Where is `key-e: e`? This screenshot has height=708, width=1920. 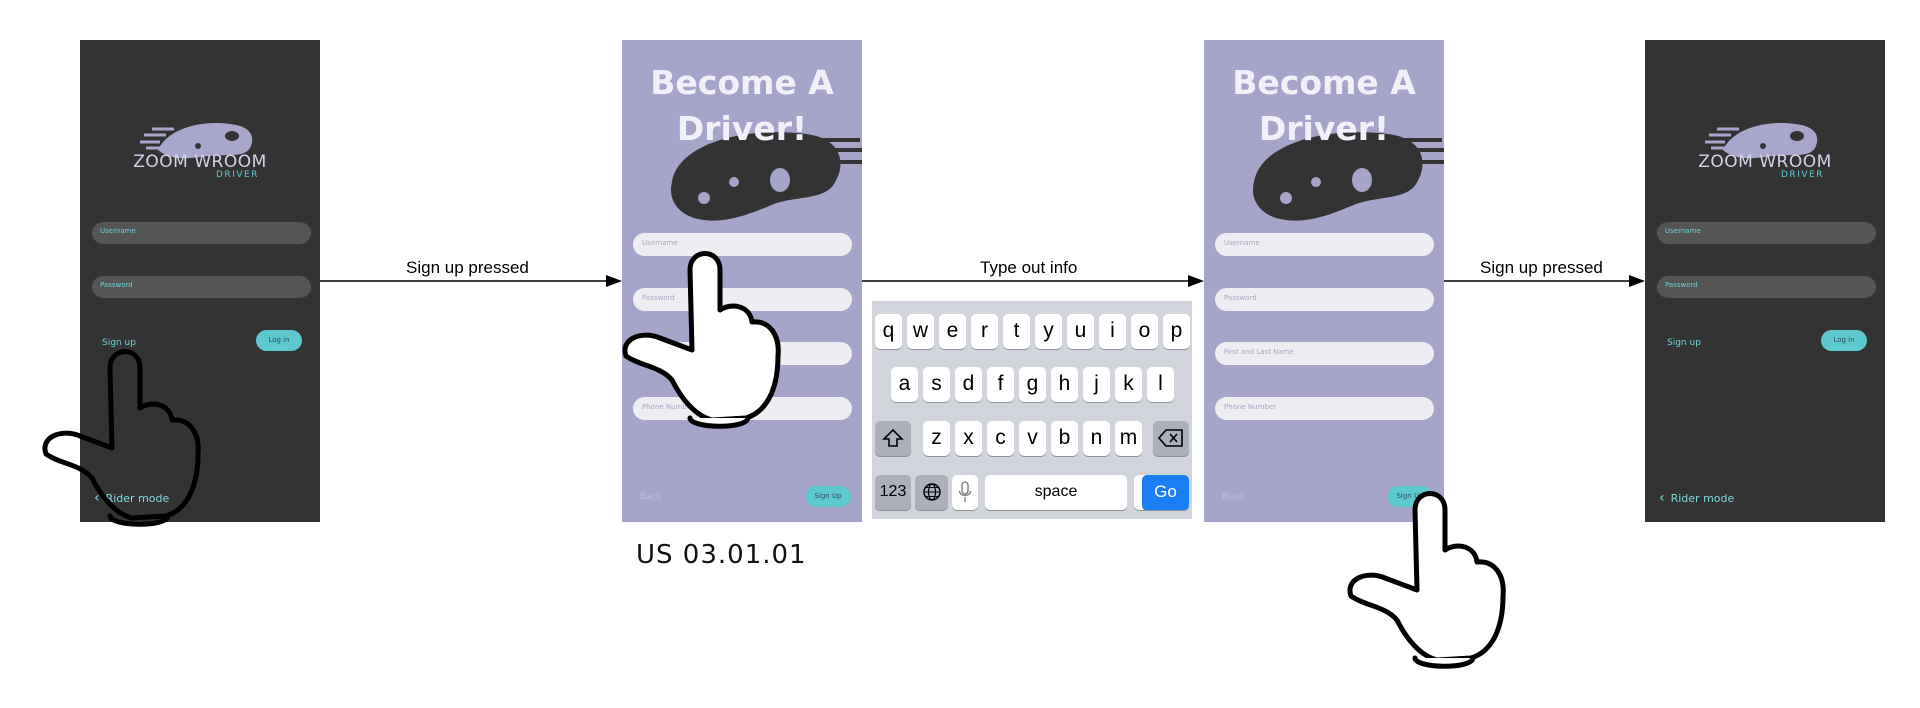
key-e: e is located at coordinates (952, 331).